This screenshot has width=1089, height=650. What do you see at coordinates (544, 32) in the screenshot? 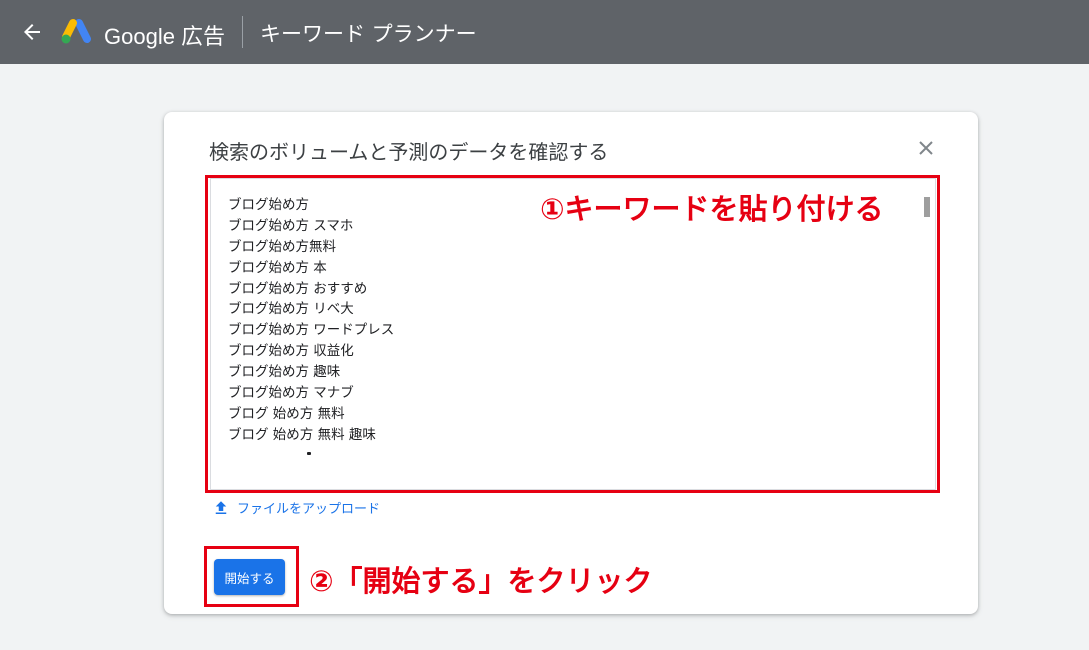
I see `top-app-bar: Google 広告 キーワード プランナー` at bounding box center [544, 32].